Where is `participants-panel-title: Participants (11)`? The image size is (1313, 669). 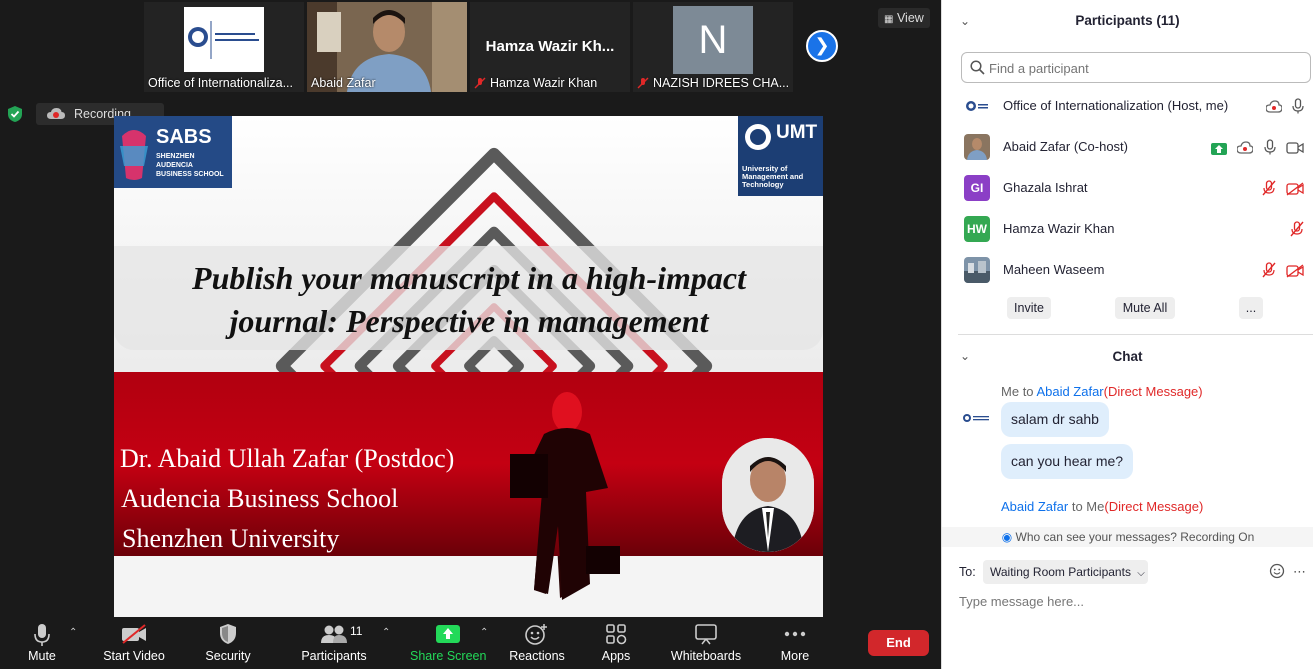
participants-panel-title: Participants (11) is located at coordinates (1127, 20).